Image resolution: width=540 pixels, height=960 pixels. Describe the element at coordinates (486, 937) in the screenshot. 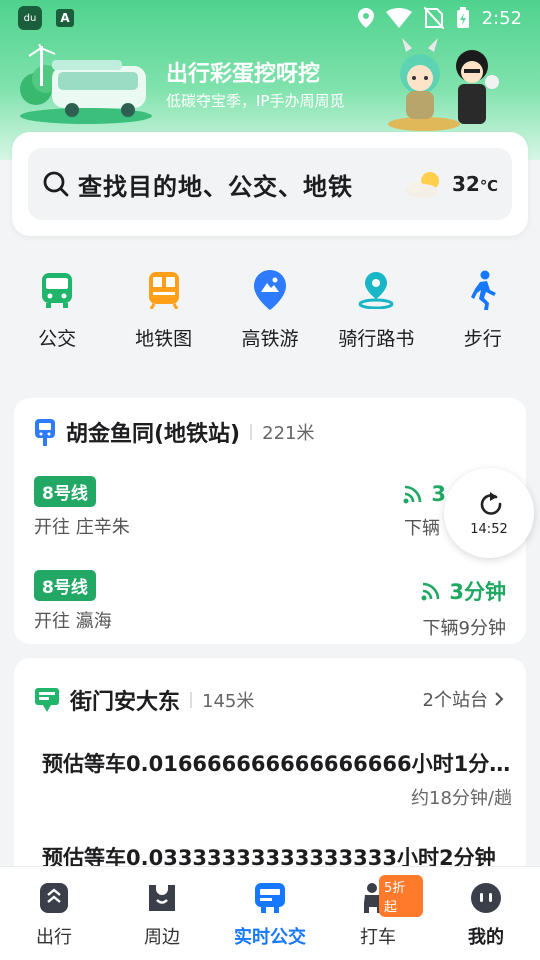

I see `tab-profile-label: 我的` at that location.